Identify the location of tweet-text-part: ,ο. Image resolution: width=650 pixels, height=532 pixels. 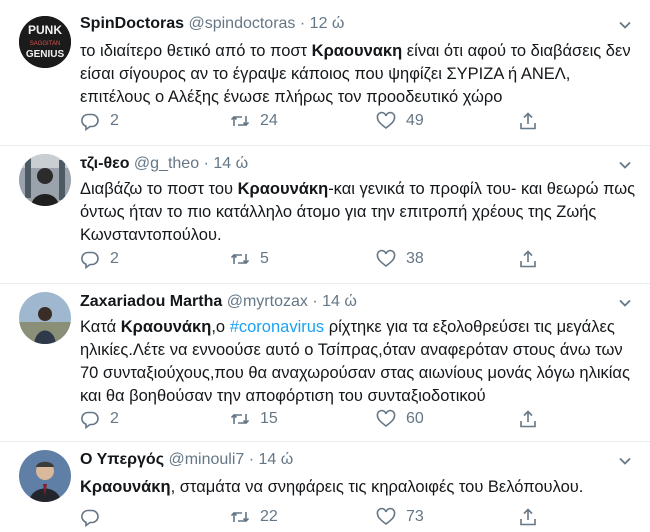
(220, 327).